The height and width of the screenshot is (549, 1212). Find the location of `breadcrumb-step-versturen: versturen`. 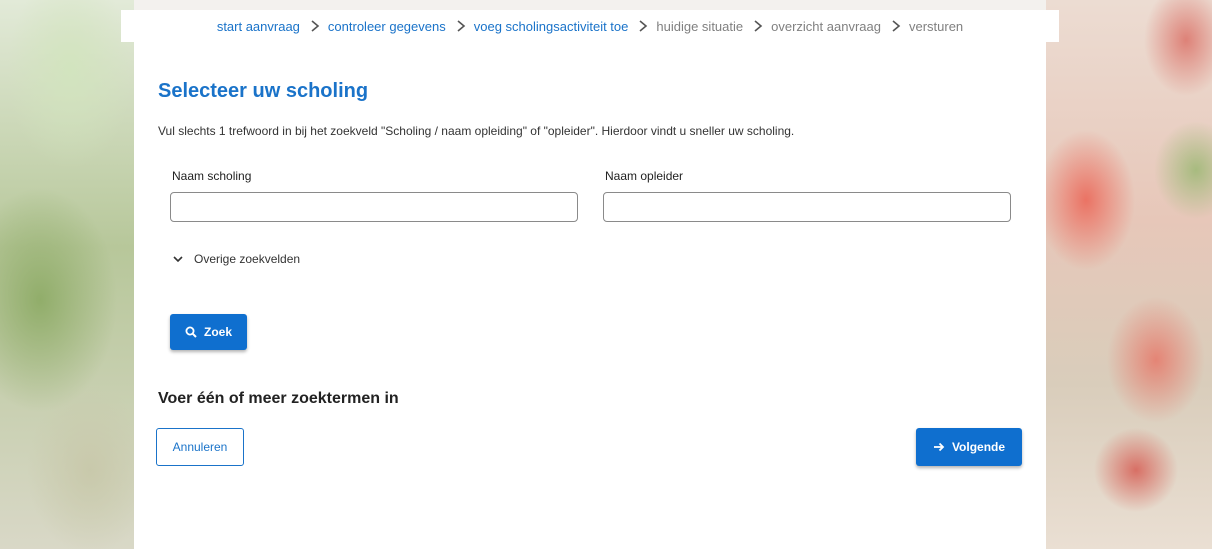

breadcrumb-step-versturen: versturen is located at coordinates (922, 26).